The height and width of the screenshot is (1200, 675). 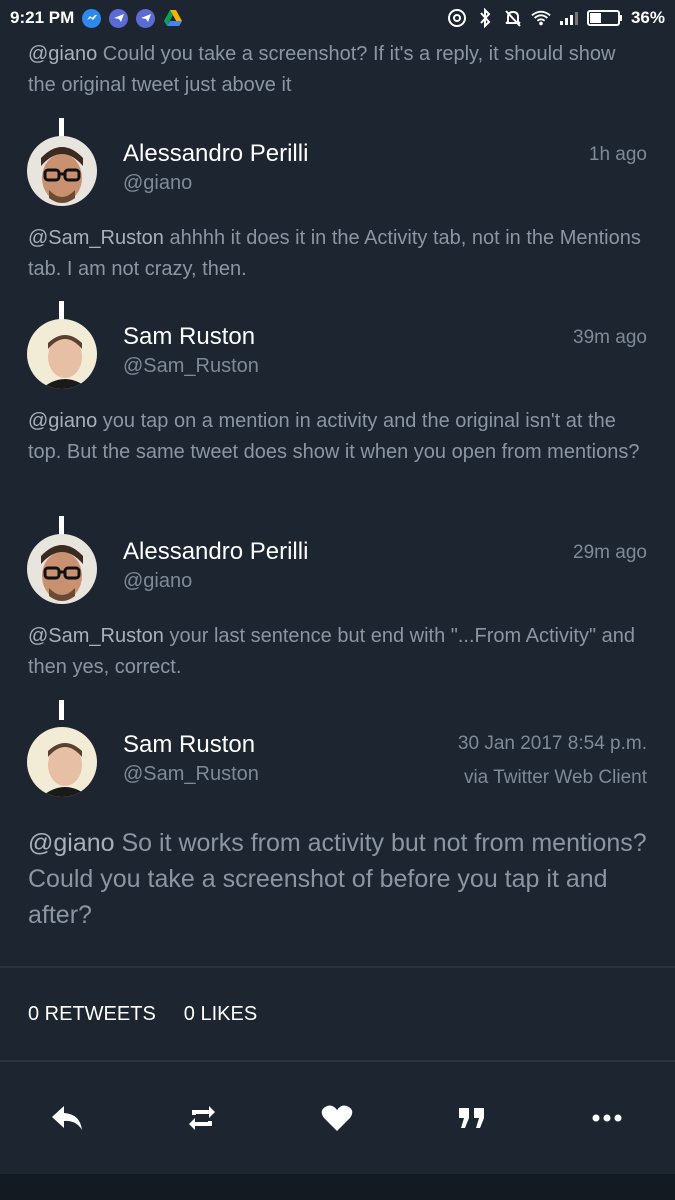 What do you see at coordinates (610, 337) in the screenshot?
I see `tweet-time: 39m ago` at bounding box center [610, 337].